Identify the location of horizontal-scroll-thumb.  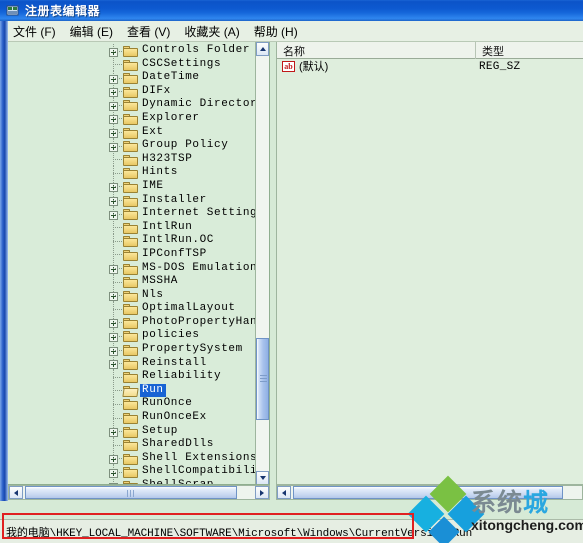
(131, 492).